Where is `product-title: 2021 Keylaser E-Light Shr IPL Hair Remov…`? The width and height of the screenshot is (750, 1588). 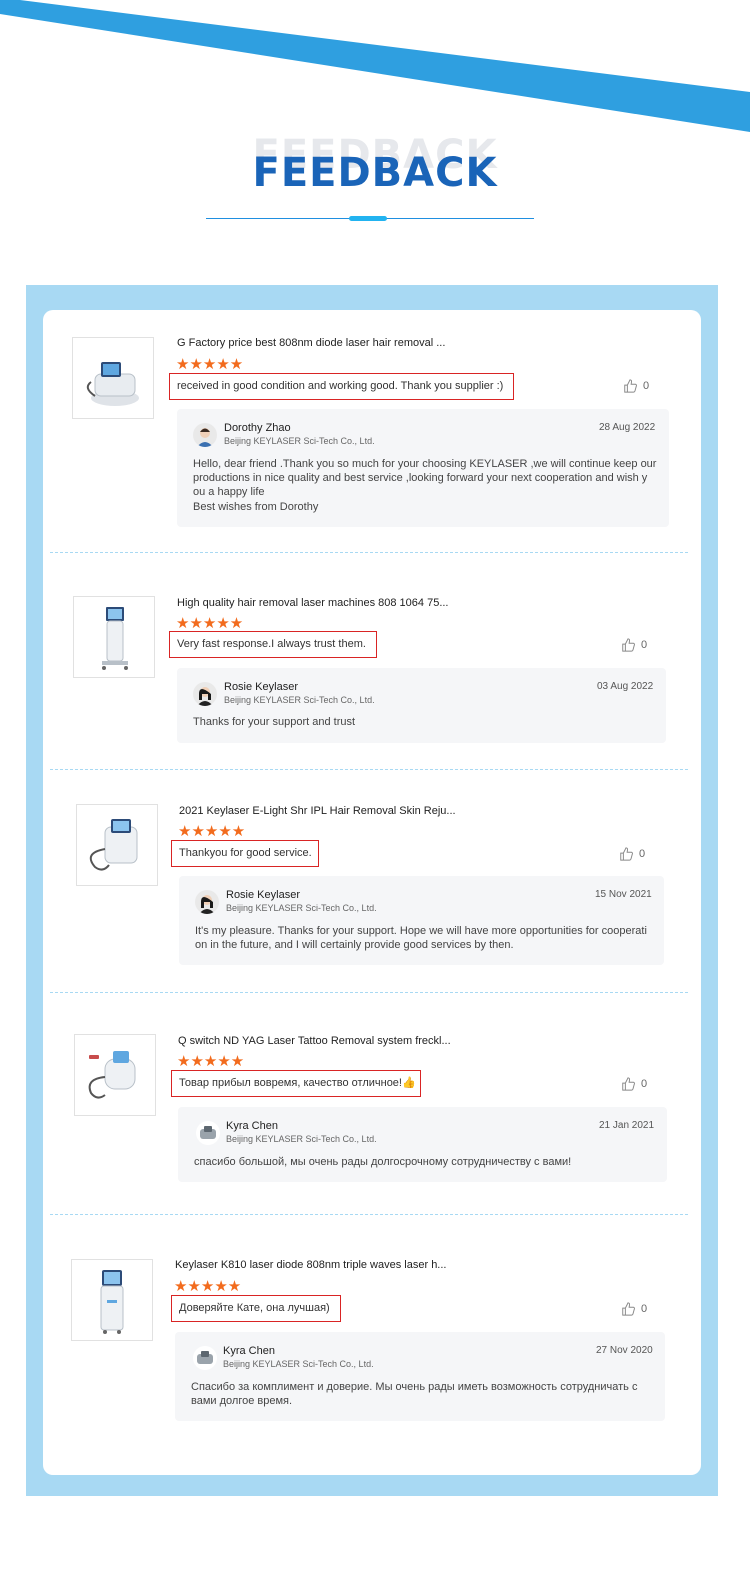 product-title: 2021 Keylaser E-Light Shr IPL Hair Remov… is located at coordinates (317, 811).